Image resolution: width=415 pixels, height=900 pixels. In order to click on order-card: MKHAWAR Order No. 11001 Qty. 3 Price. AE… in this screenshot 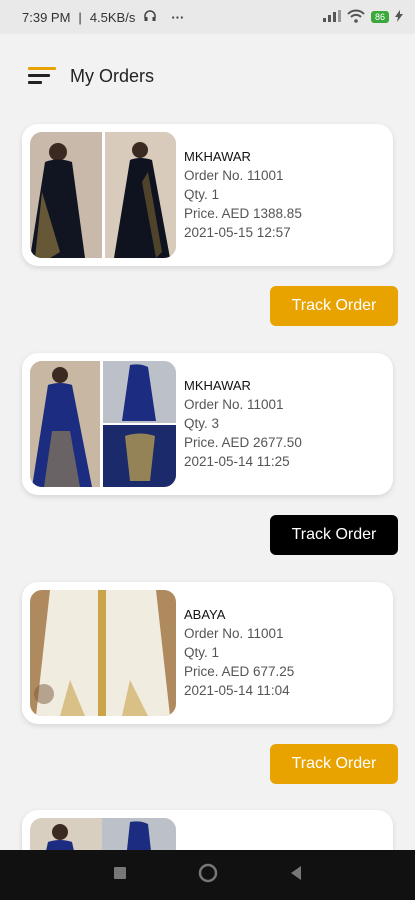, I will do `click(207, 424)`.